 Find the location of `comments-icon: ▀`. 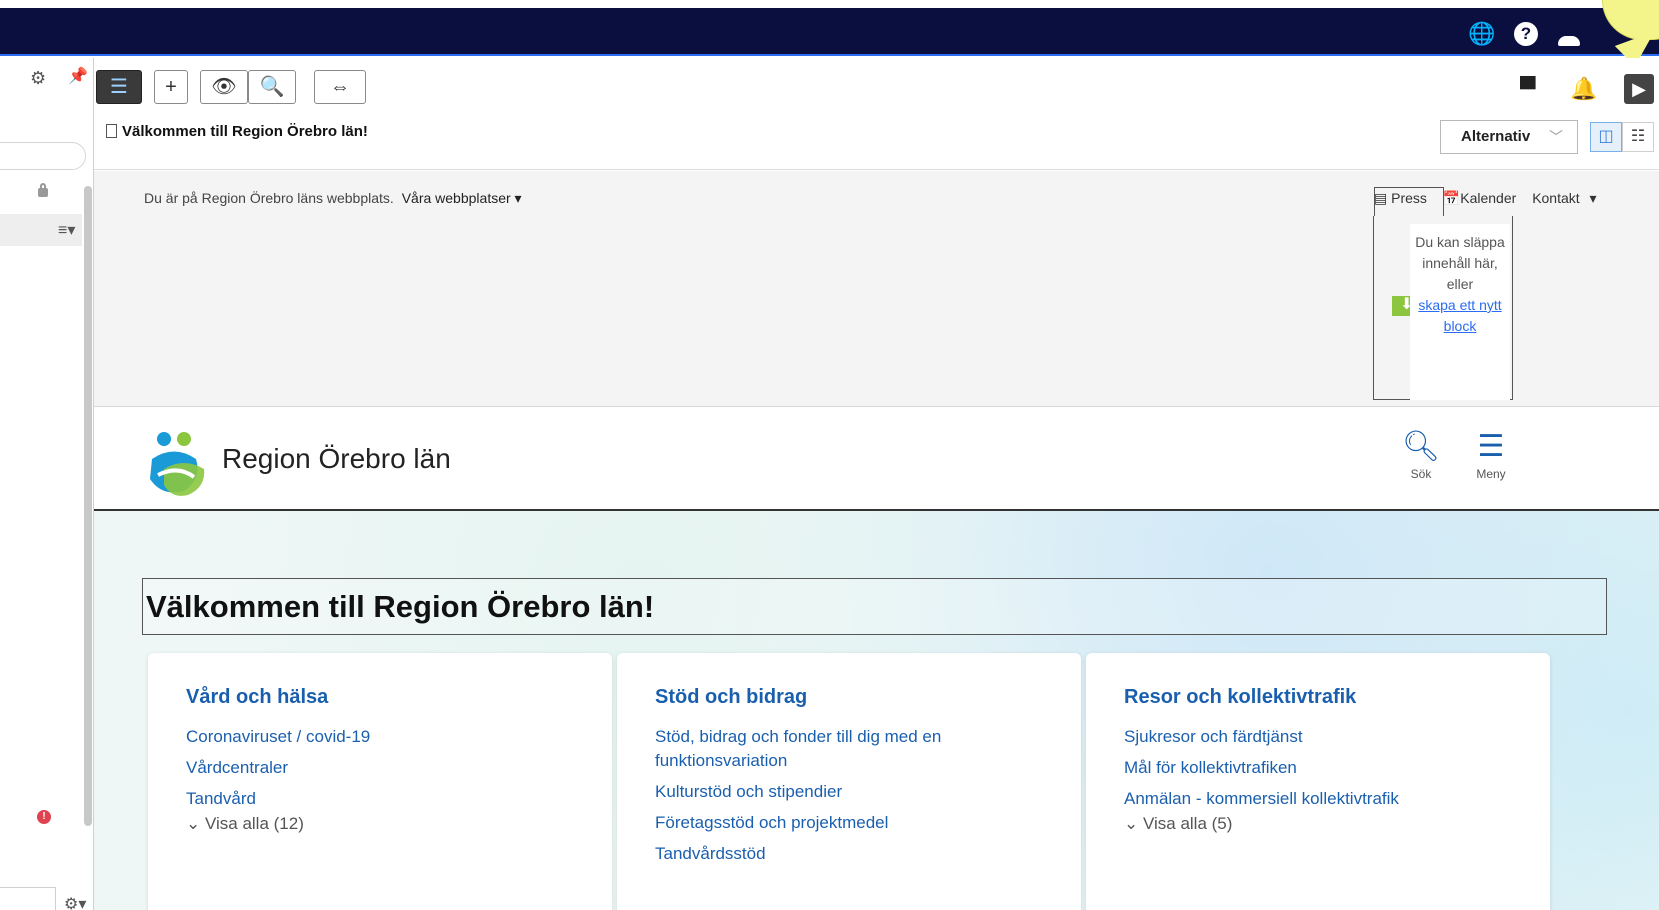

comments-icon: ▀ is located at coordinates (1528, 89).